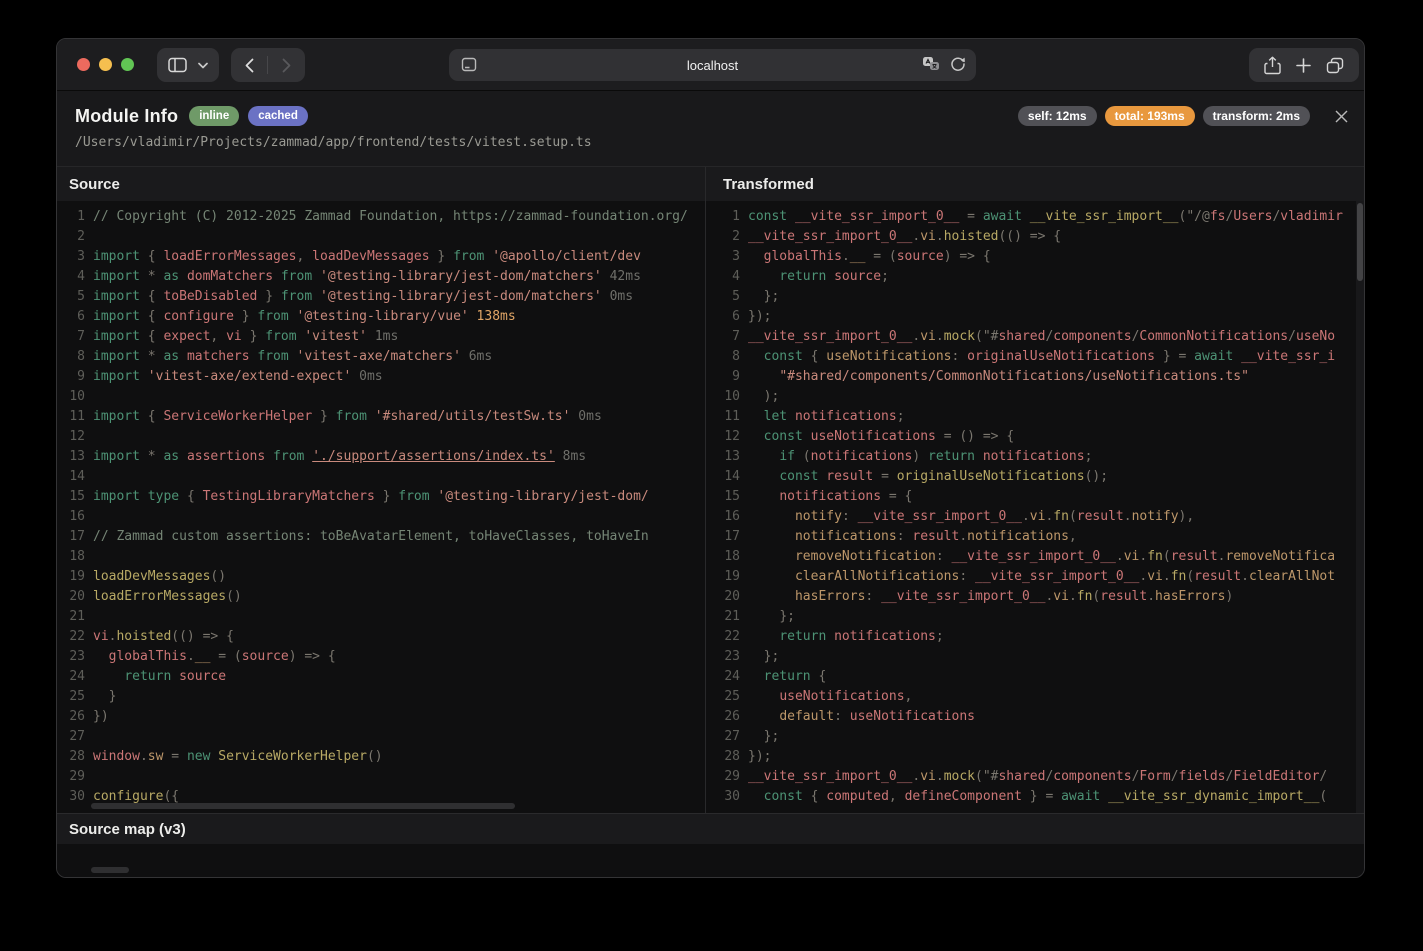  Describe the element at coordinates (1035, 317) in the screenshot. I see `code-line: 6});` at that location.